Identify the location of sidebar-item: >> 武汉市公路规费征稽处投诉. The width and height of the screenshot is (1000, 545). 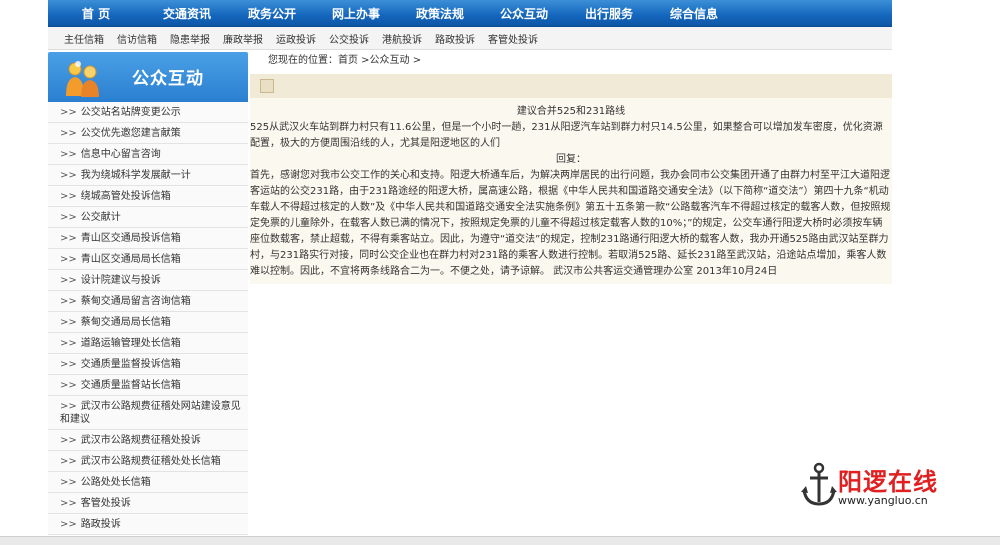
(148, 440).